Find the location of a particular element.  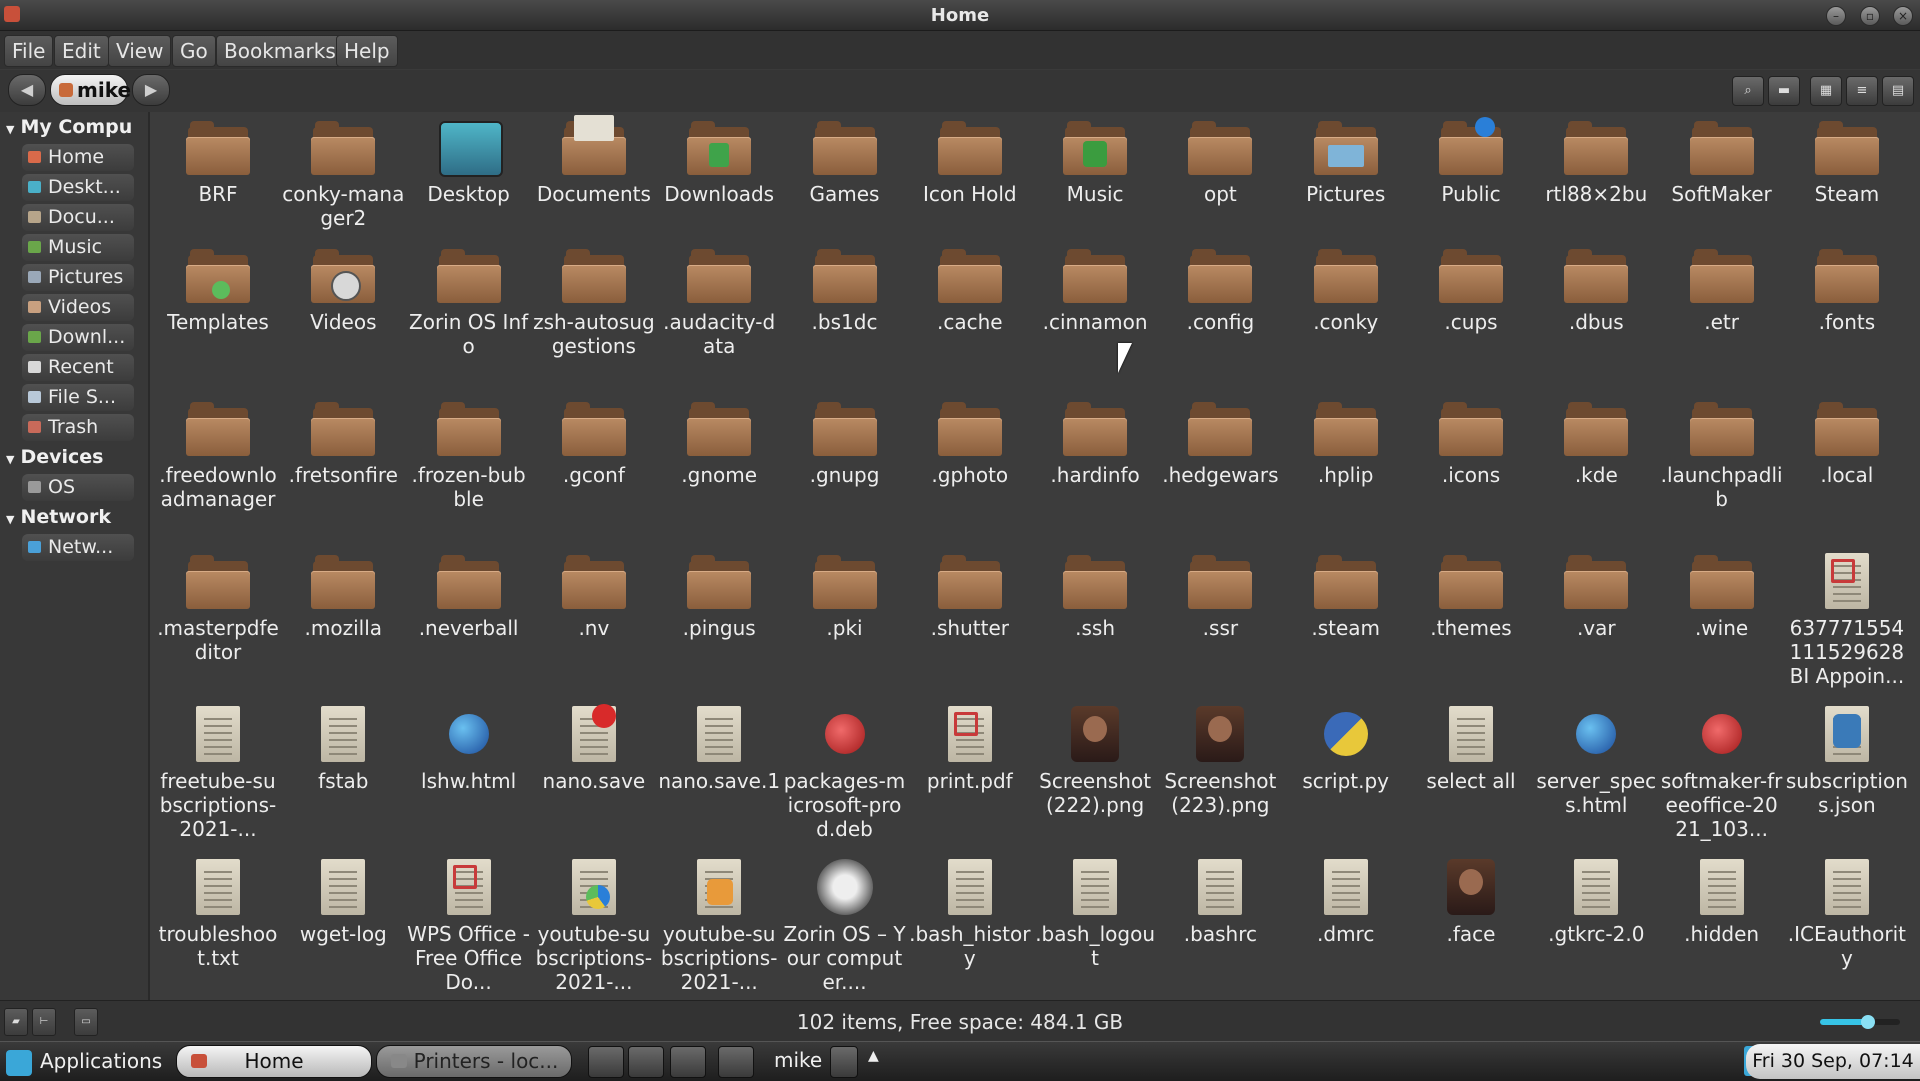

file-item: .gnupg is located at coordinates (845, 442).